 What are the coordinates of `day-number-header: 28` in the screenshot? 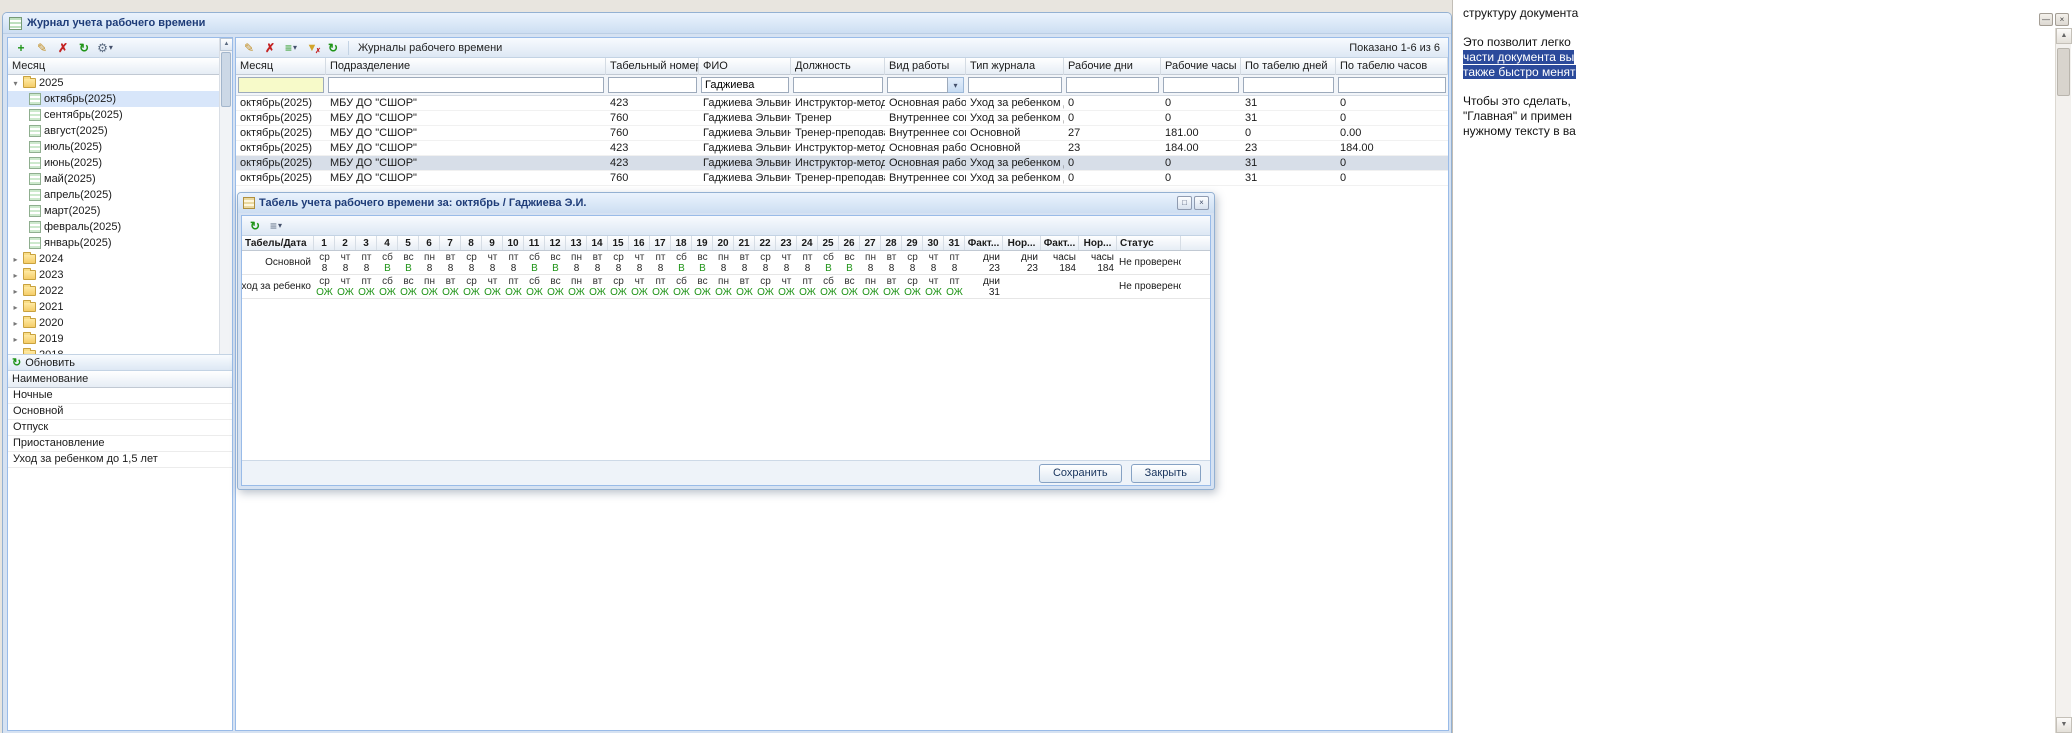 It's located at (891, 243).